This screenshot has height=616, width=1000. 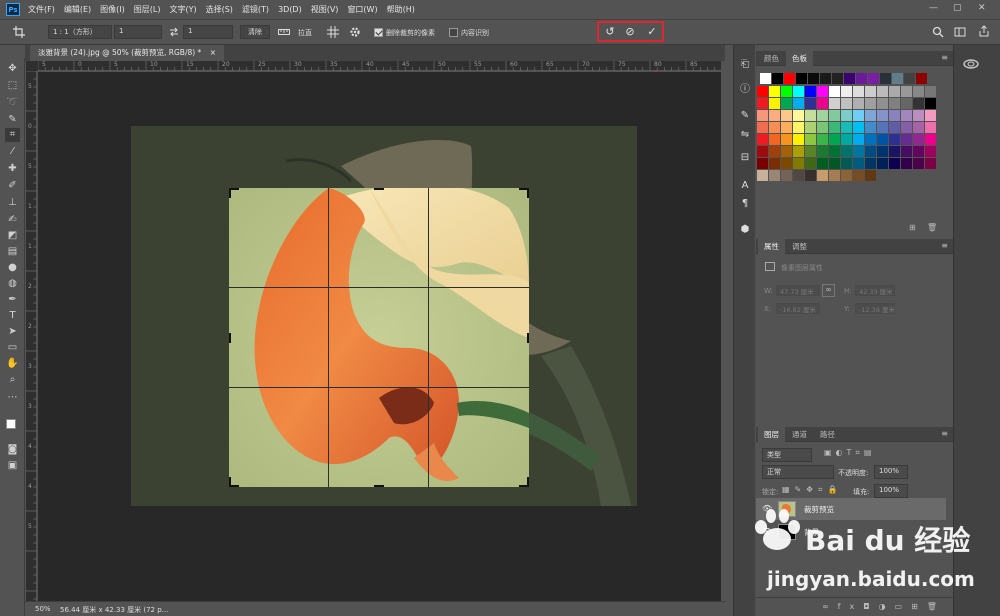 I want to click on layer-filter-icons: ▣◐T⌗▤, so click(x=850, y=453).